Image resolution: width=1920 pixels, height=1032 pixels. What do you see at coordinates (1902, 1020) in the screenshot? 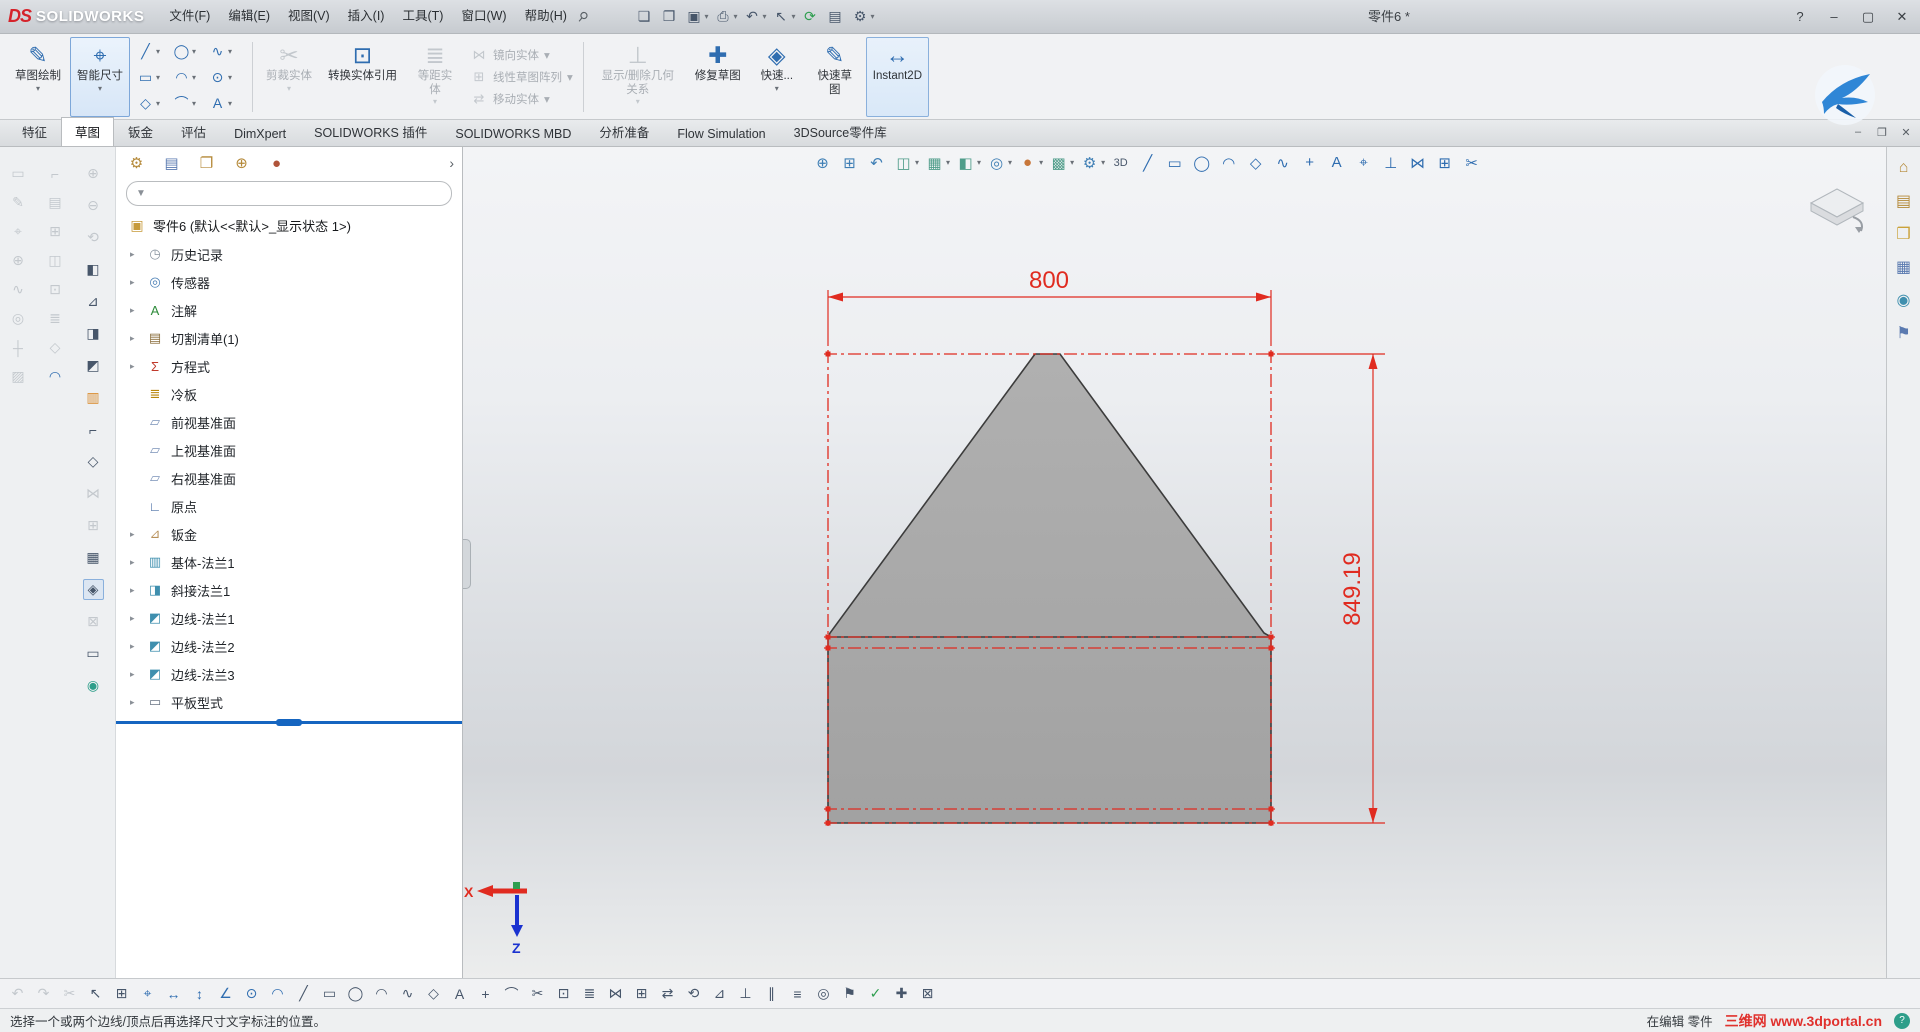
I see `quick-tips-icon: ?` at bounding box center [1902, 1020].